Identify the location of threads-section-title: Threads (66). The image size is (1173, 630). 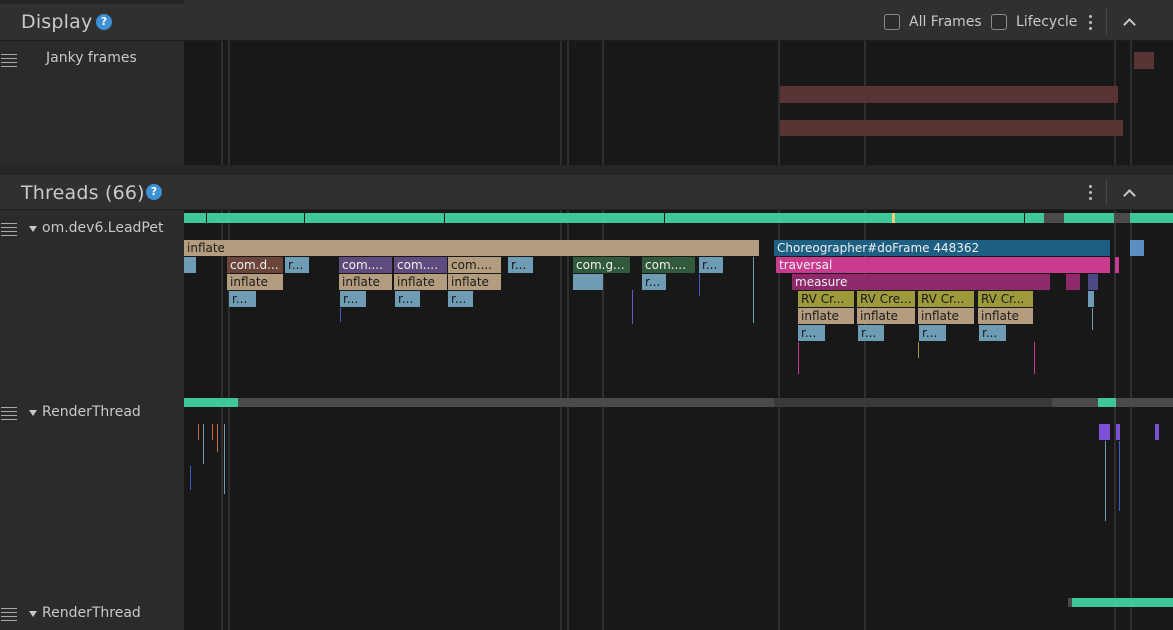
(83, 193).